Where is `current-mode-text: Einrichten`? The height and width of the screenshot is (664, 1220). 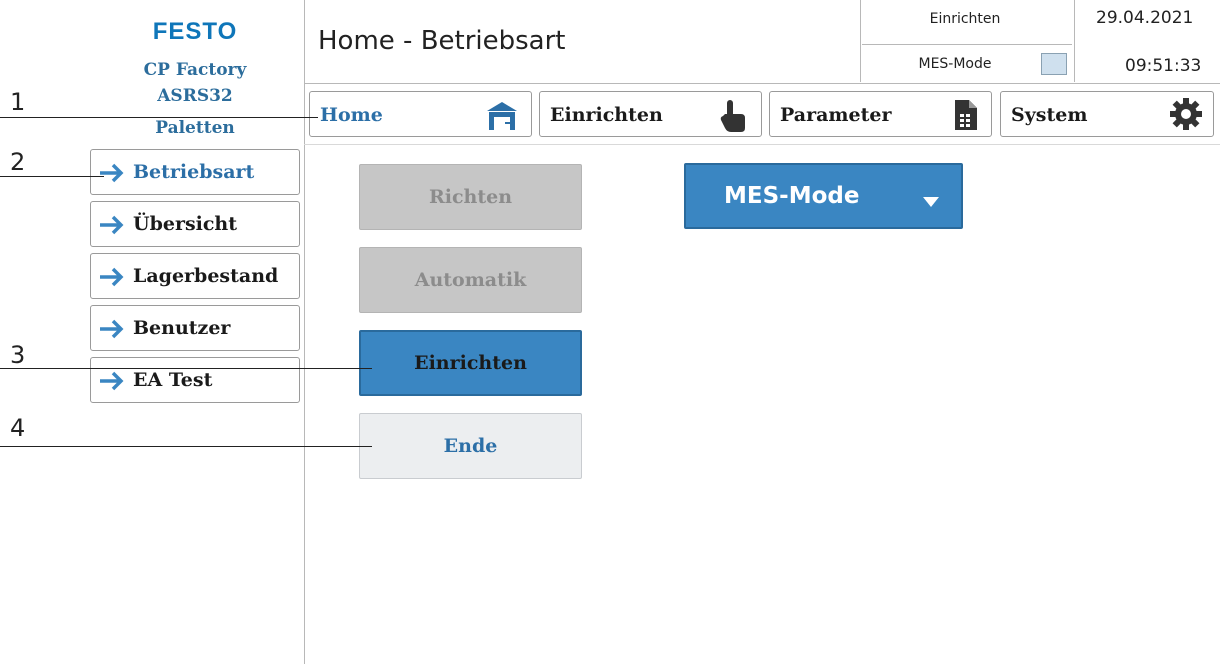
current-mode-text: Einrichten is located at coordinates (965, 19).